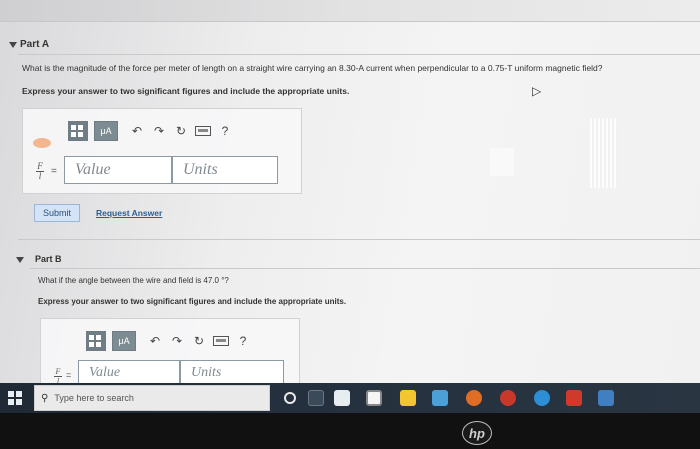  I want to click on request-answer-link: Request Answer, so click(129, 213).